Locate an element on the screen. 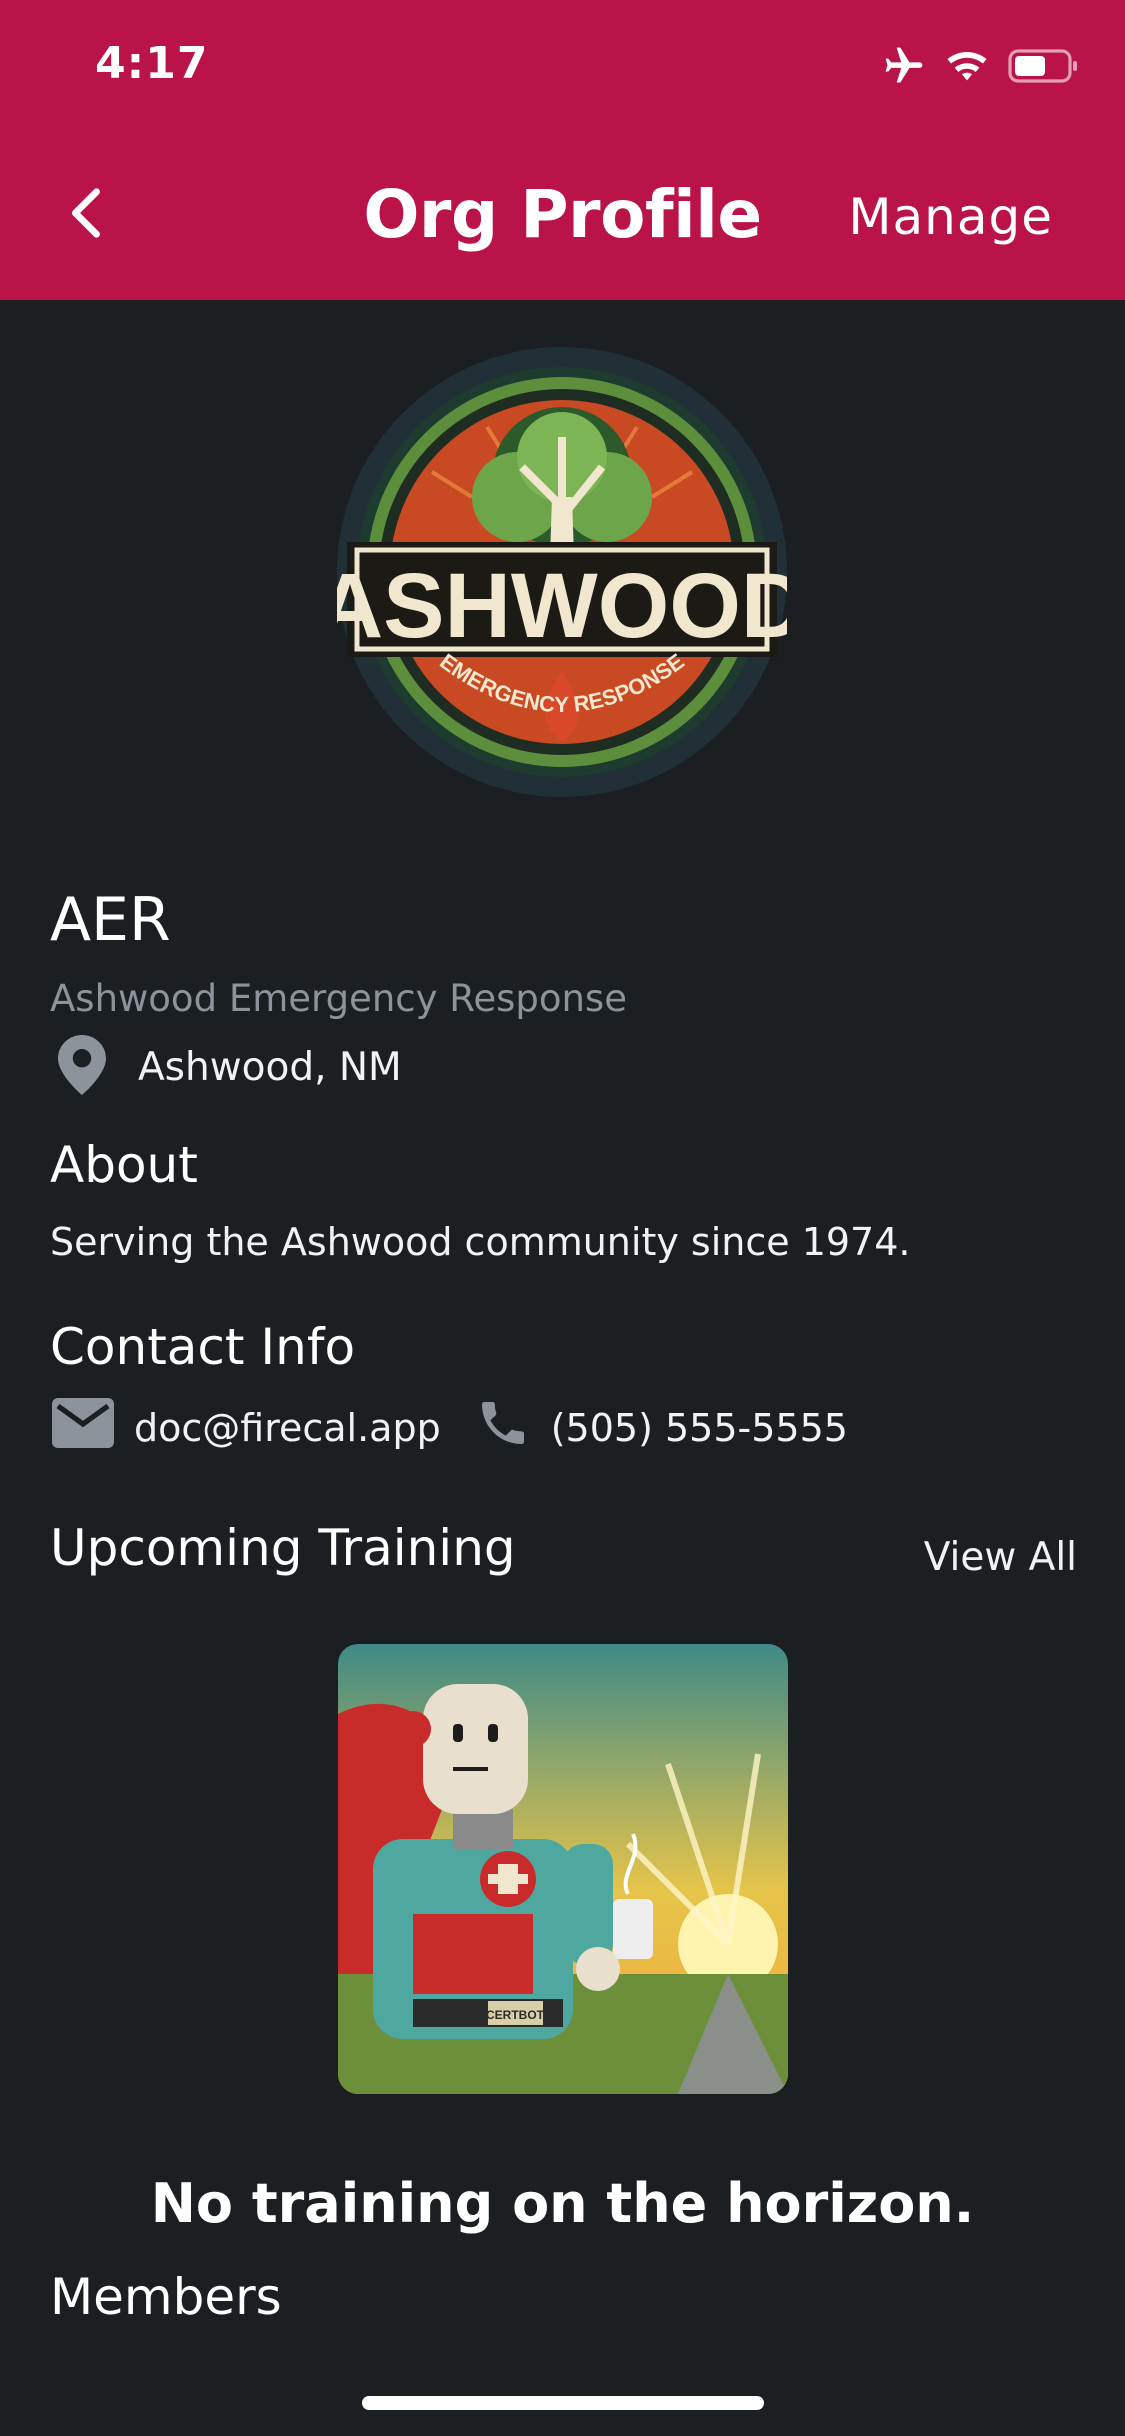  members-title: Members is located at coordinates (166, 2297).